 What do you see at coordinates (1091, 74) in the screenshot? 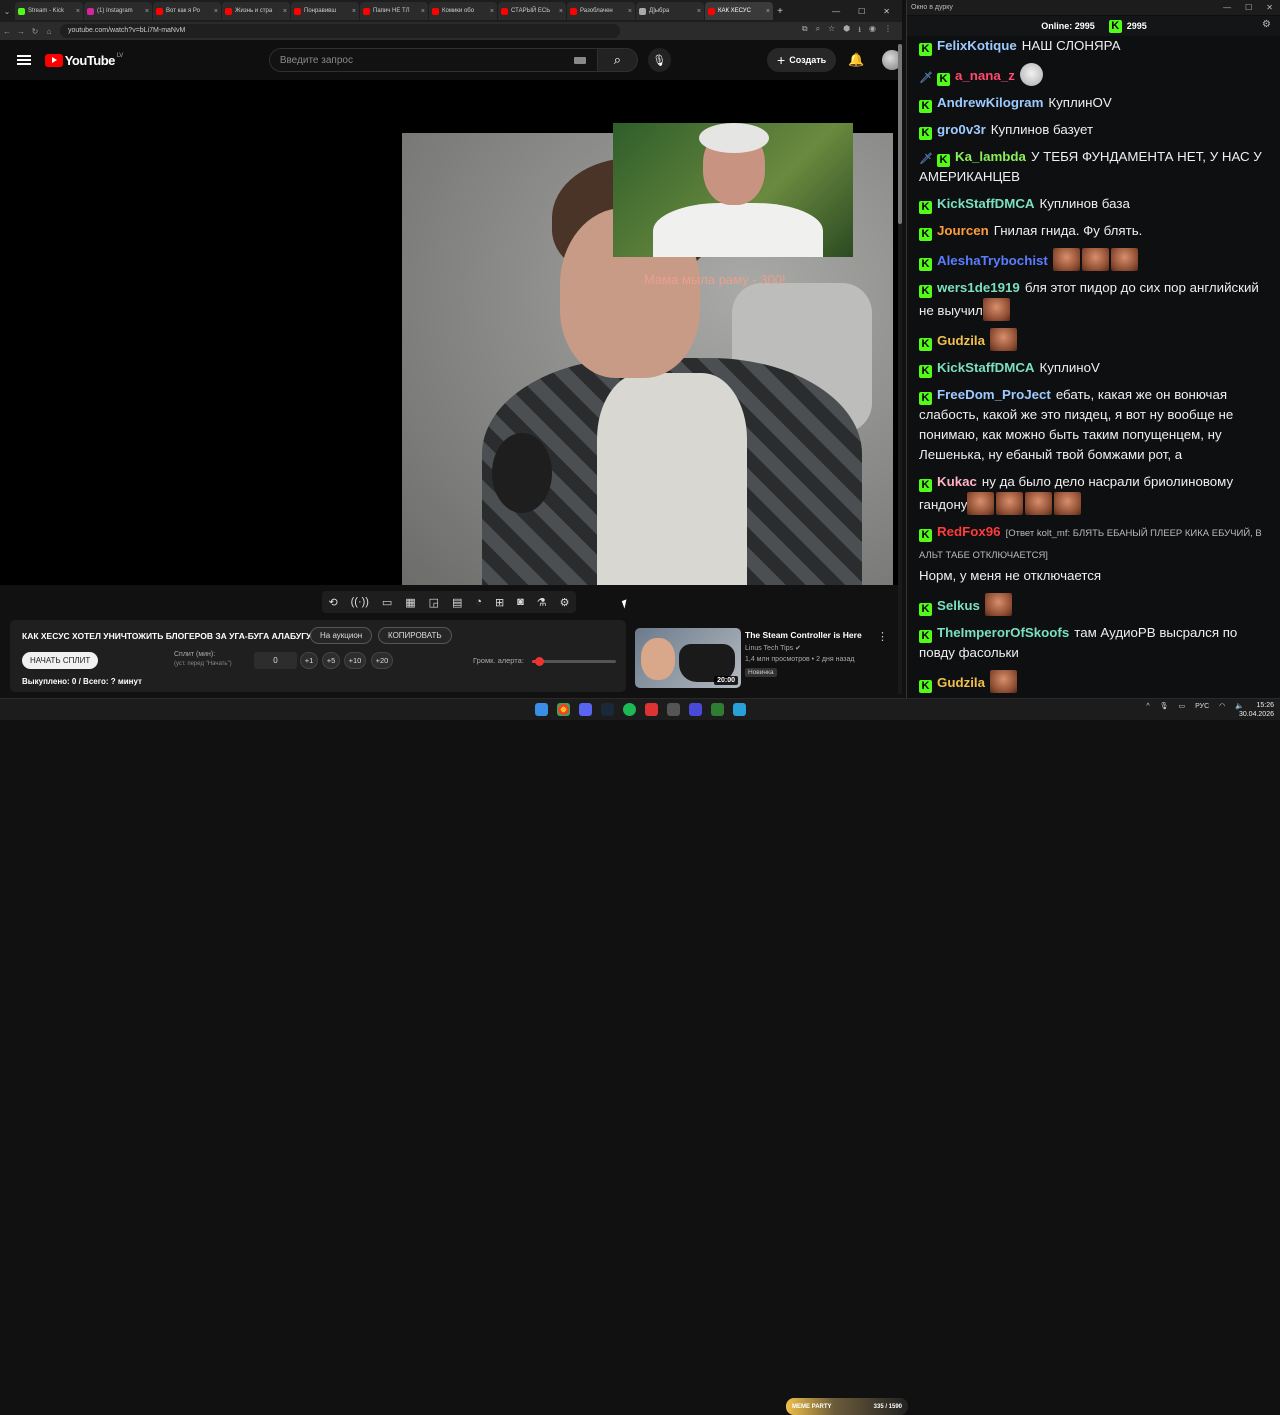
I see `chat-message: 🗡 Ka_nana_z` at bounding box center [1091, 74].